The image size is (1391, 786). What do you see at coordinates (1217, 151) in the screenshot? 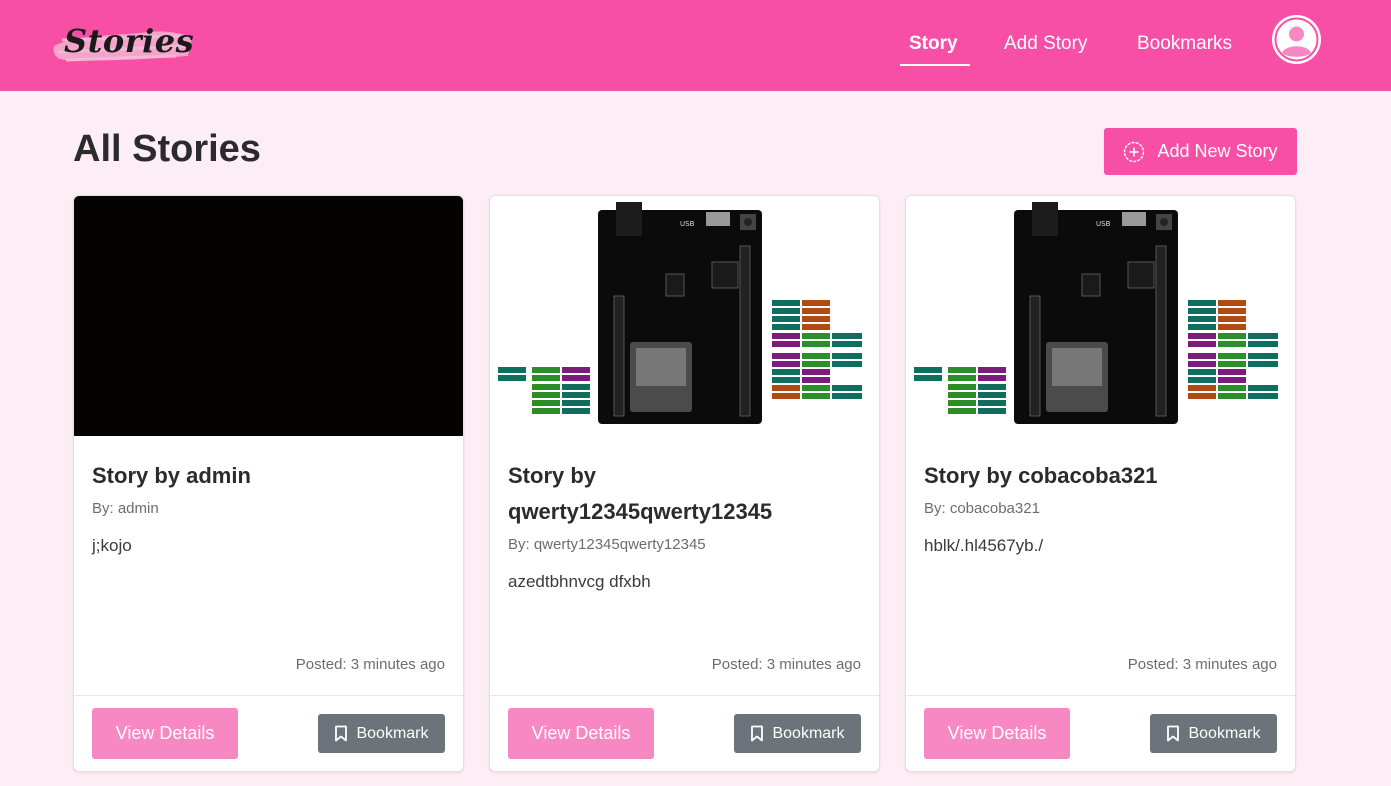
I see `add-new-story-label: Add New Story` at bounding box center [1217, 151].